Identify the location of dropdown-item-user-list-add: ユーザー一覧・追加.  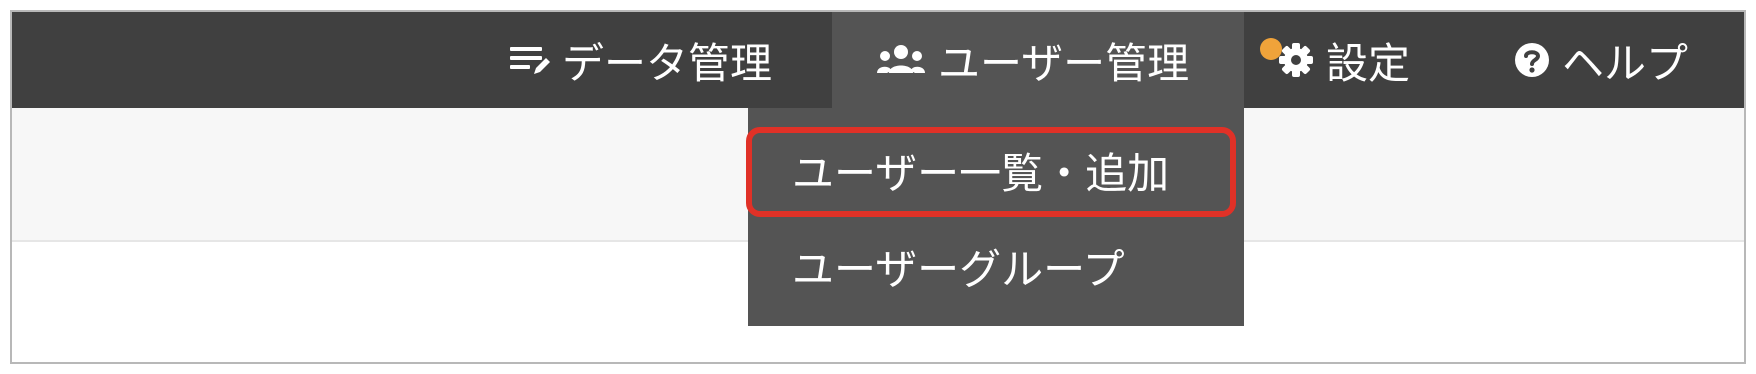
(996, 170).